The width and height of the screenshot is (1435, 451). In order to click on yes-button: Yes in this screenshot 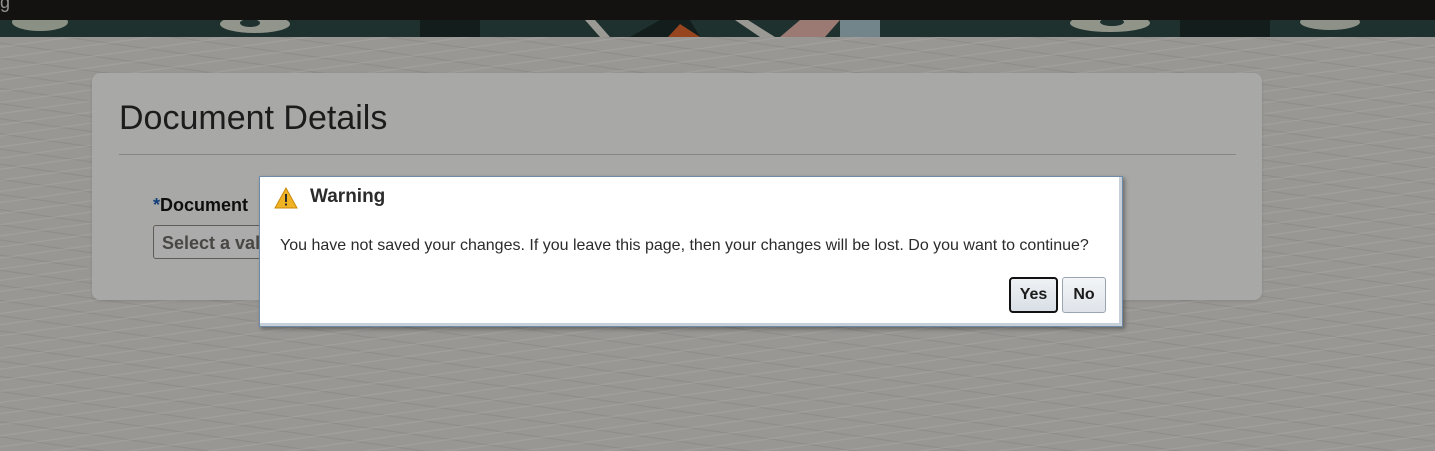, I will do `click(1033, 295)`.